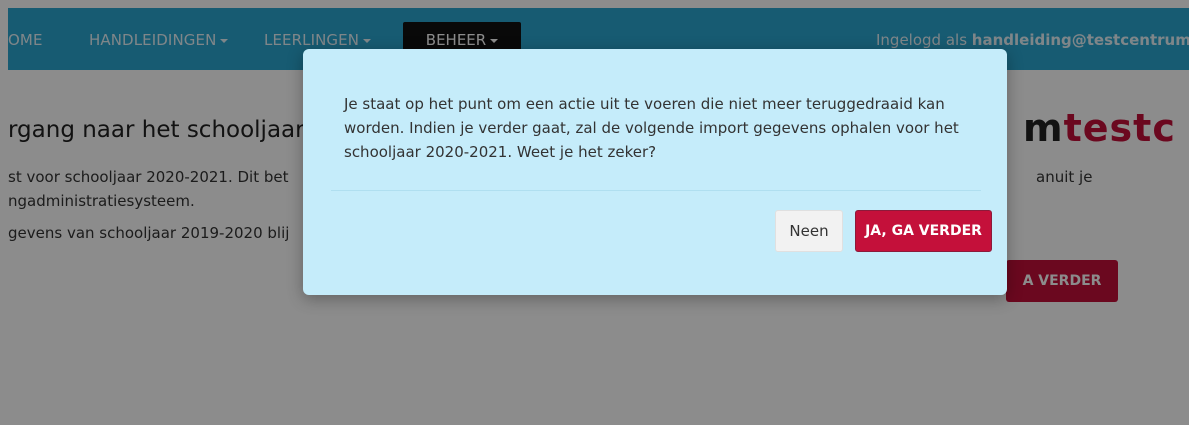 Image resolution: width=1189 pixels, height=425 pixels. What do you see at coordinates (923, 231) in the screenshot?
I see `confirm-button: JA, GA VERDER` at bounding box center [923, 231].